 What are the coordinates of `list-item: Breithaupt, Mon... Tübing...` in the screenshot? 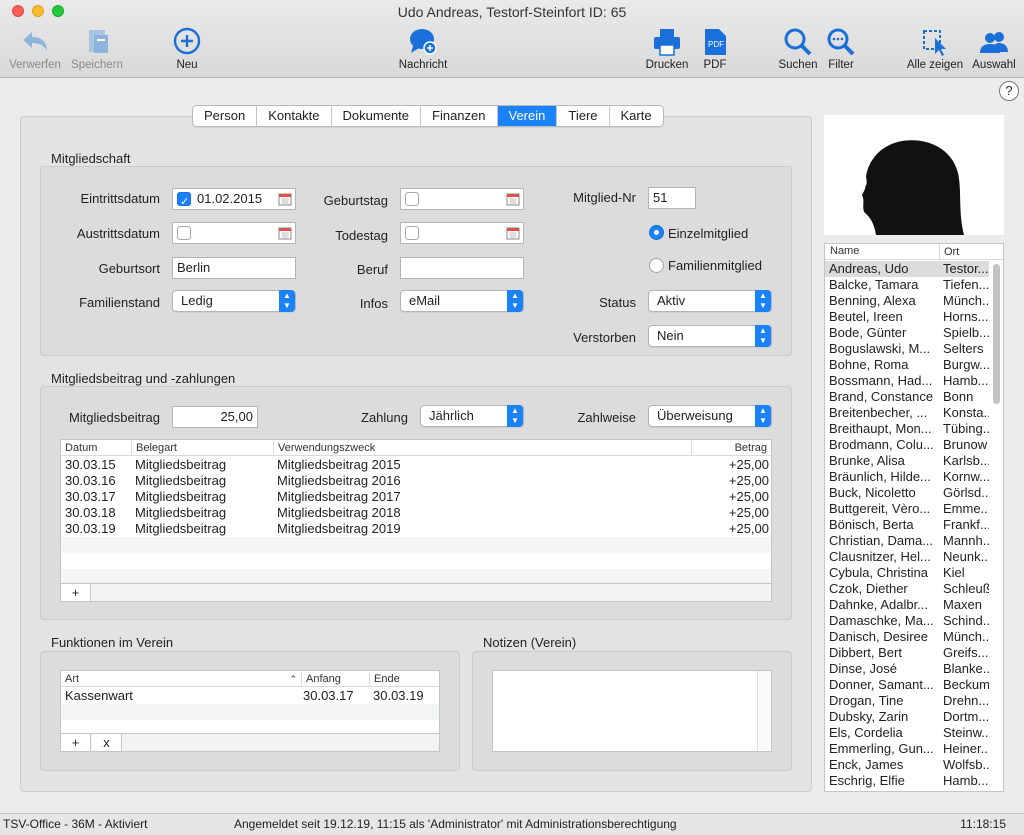 It's located at (907, 429).